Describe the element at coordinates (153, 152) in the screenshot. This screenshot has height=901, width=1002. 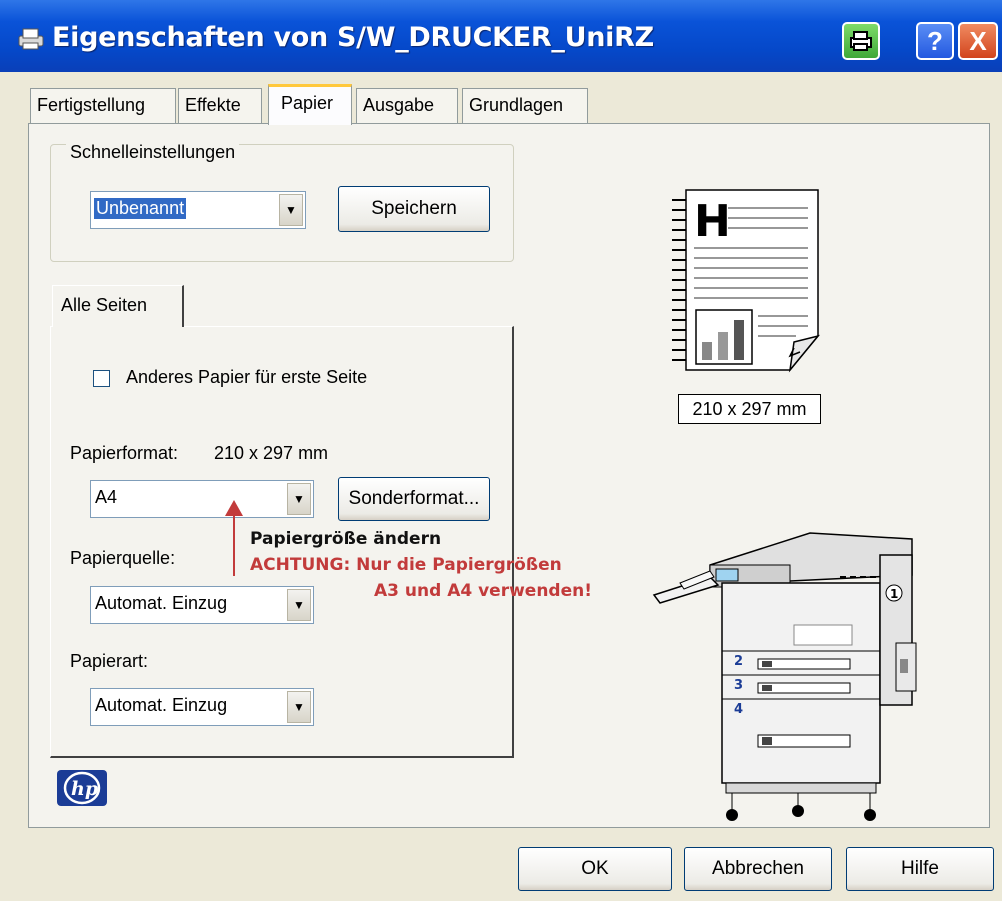
I see `quick-settings-legend: Schnelleinstellungen` at that location.